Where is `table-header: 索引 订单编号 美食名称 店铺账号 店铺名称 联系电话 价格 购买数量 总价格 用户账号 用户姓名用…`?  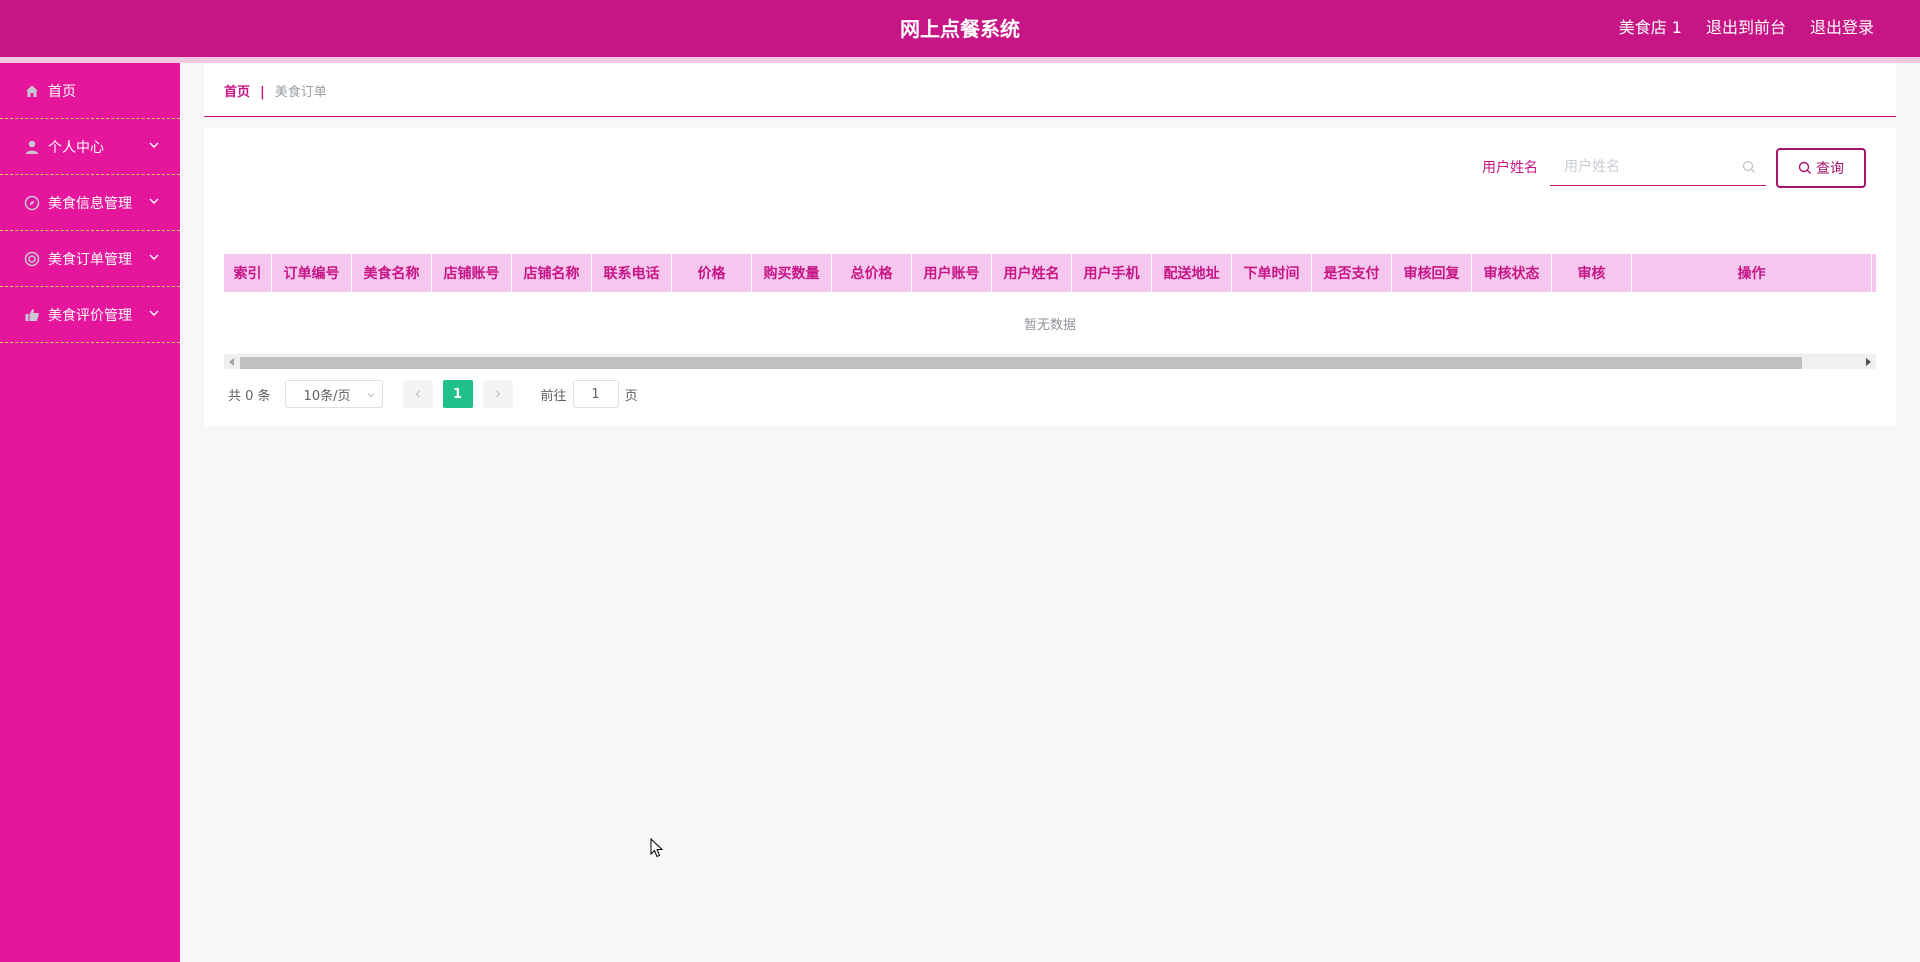
table-header: 索引 订单编号 美食名称 店铺账号 店铺名称 联系电话 价格 购买数量 总价格 用户账号 用户姓名用… is located at coordinates (1050, 273).